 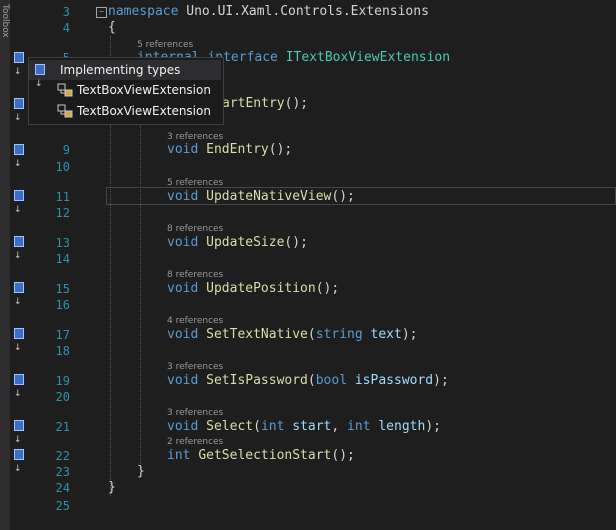 What do you see at coordinates (120, 70) in the screenshot?
I see `popup-title: Implementing types` at bounding box center [120, 70].